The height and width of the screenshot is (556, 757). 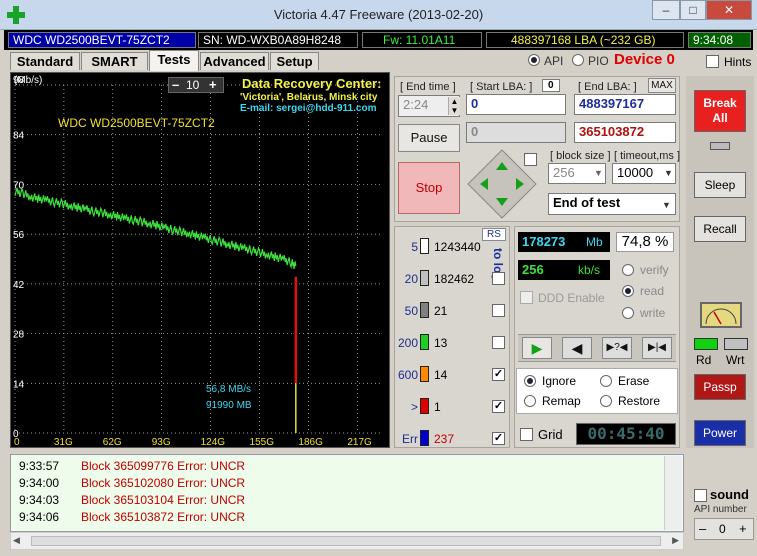 I want to click on tab-smart: SMART, so click(x=114, y=61).